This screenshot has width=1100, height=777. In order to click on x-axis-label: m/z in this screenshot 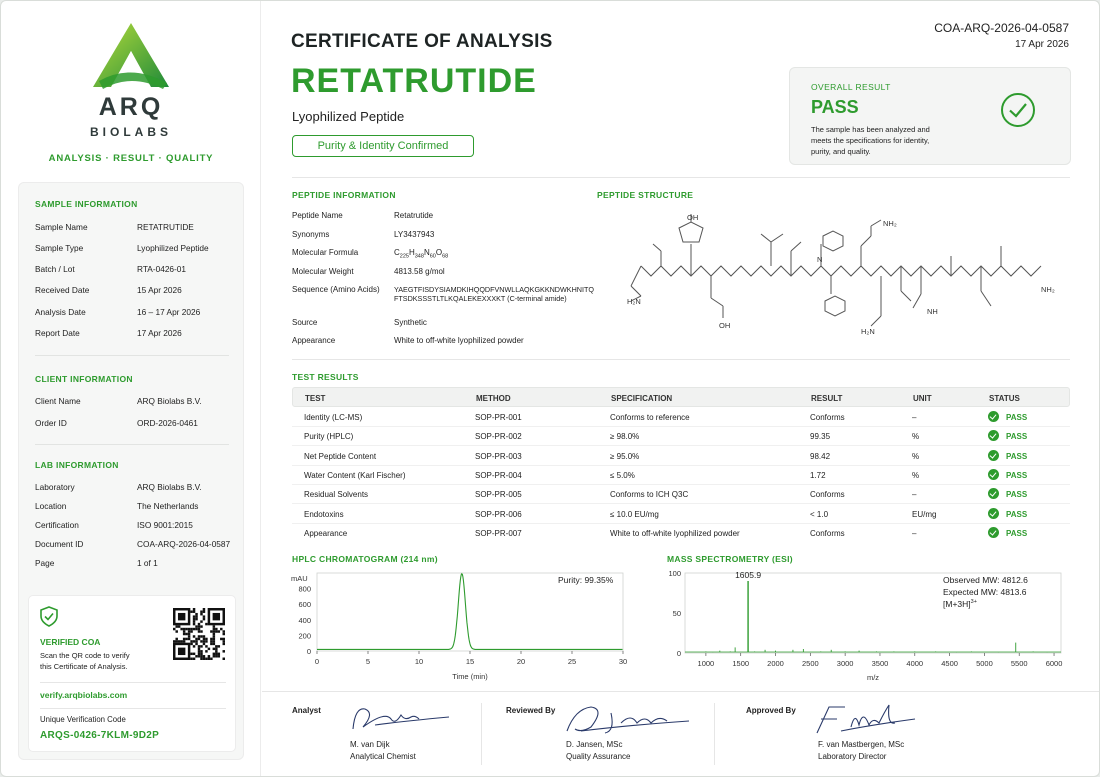, I will do `click(873, 677)`.